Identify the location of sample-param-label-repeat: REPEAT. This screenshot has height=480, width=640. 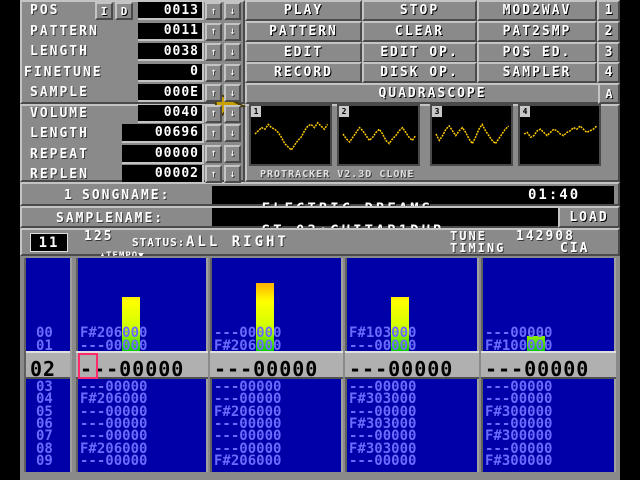
(59, 154).